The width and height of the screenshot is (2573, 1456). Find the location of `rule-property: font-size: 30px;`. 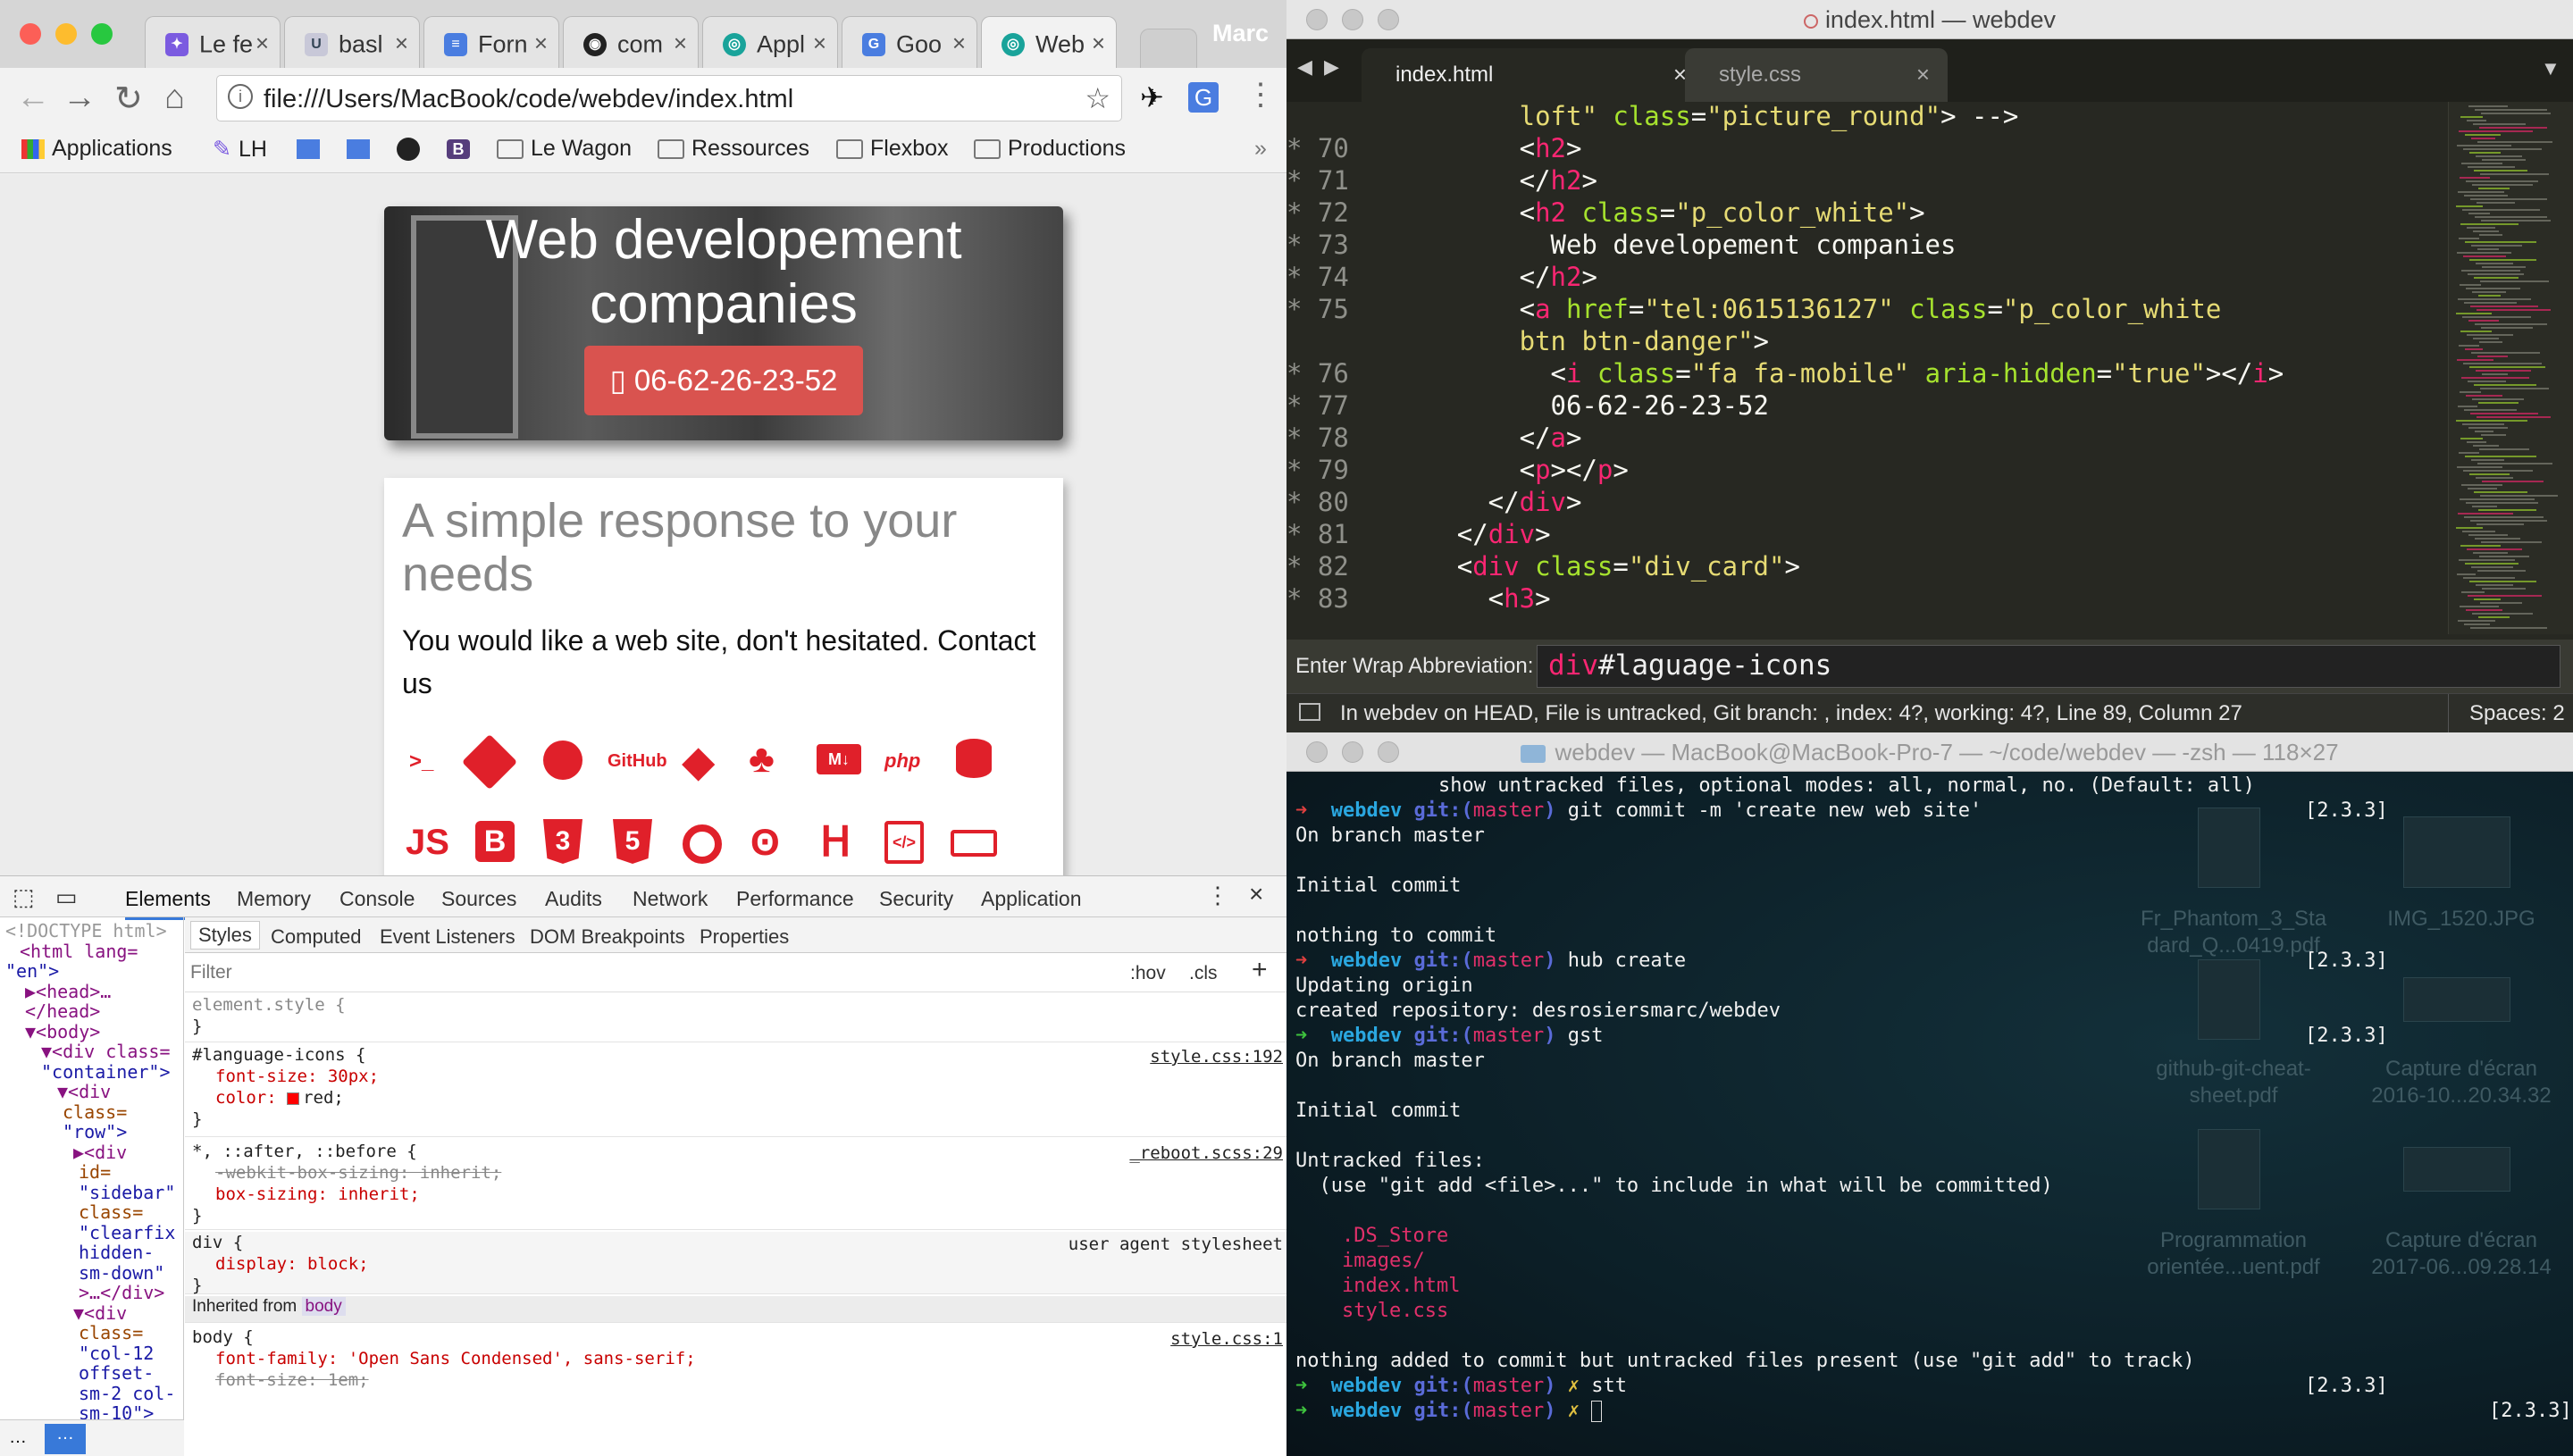

rule-property: font-size: 30px; is located at coordinates (739, 1076).